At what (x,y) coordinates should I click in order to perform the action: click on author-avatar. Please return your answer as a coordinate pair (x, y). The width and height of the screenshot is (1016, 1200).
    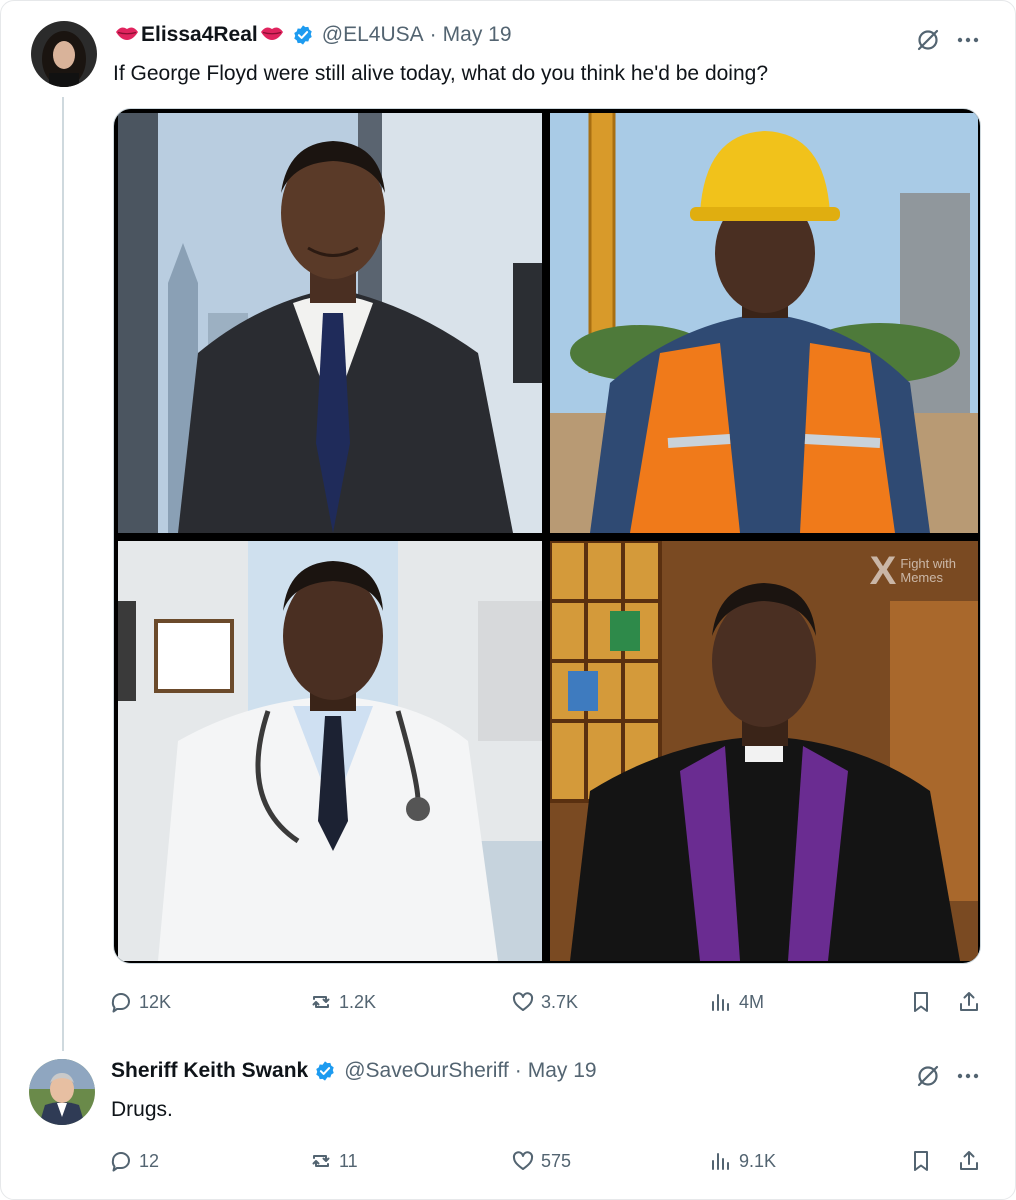
    Looking at the image, I should click on (64, 54).